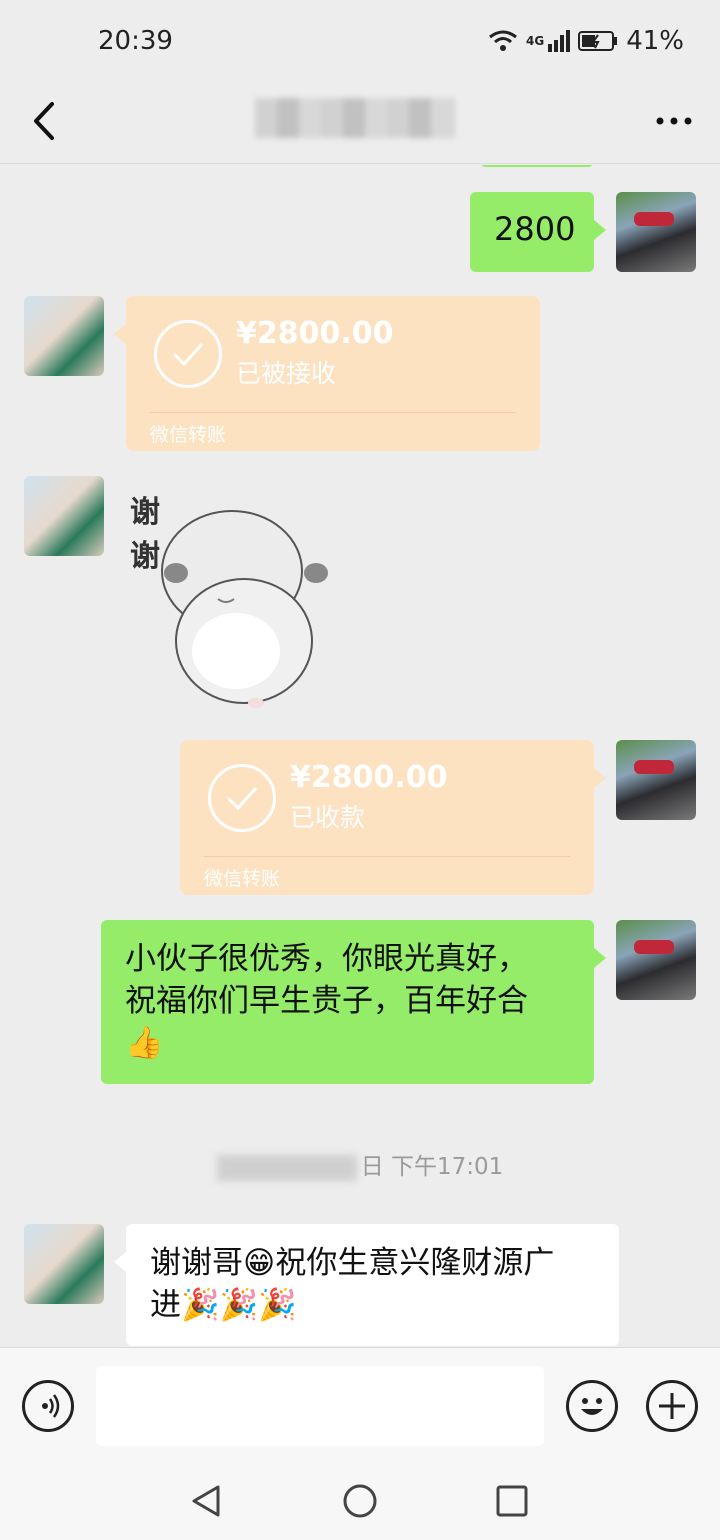 Image resolution: width=720 pixels, height=1540 pixels. What do you see at coordinates (144, 1043) in the screenshot?
I see `thumbs-up-emoji: 👍` at bounding box center [144, 1043].